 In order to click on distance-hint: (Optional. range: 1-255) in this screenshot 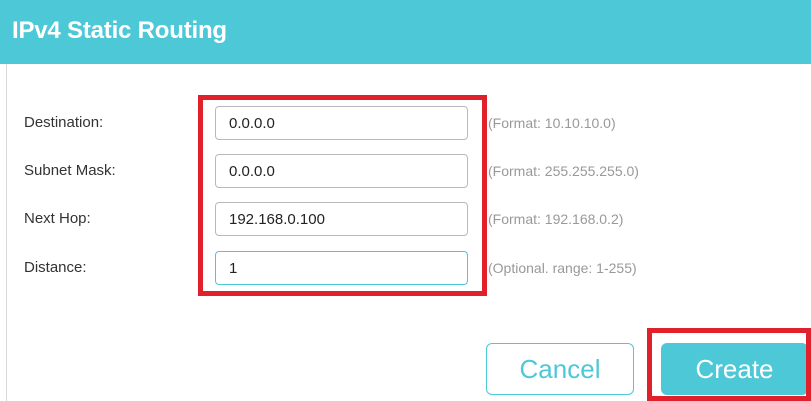, I will do `click(562, 268)`.